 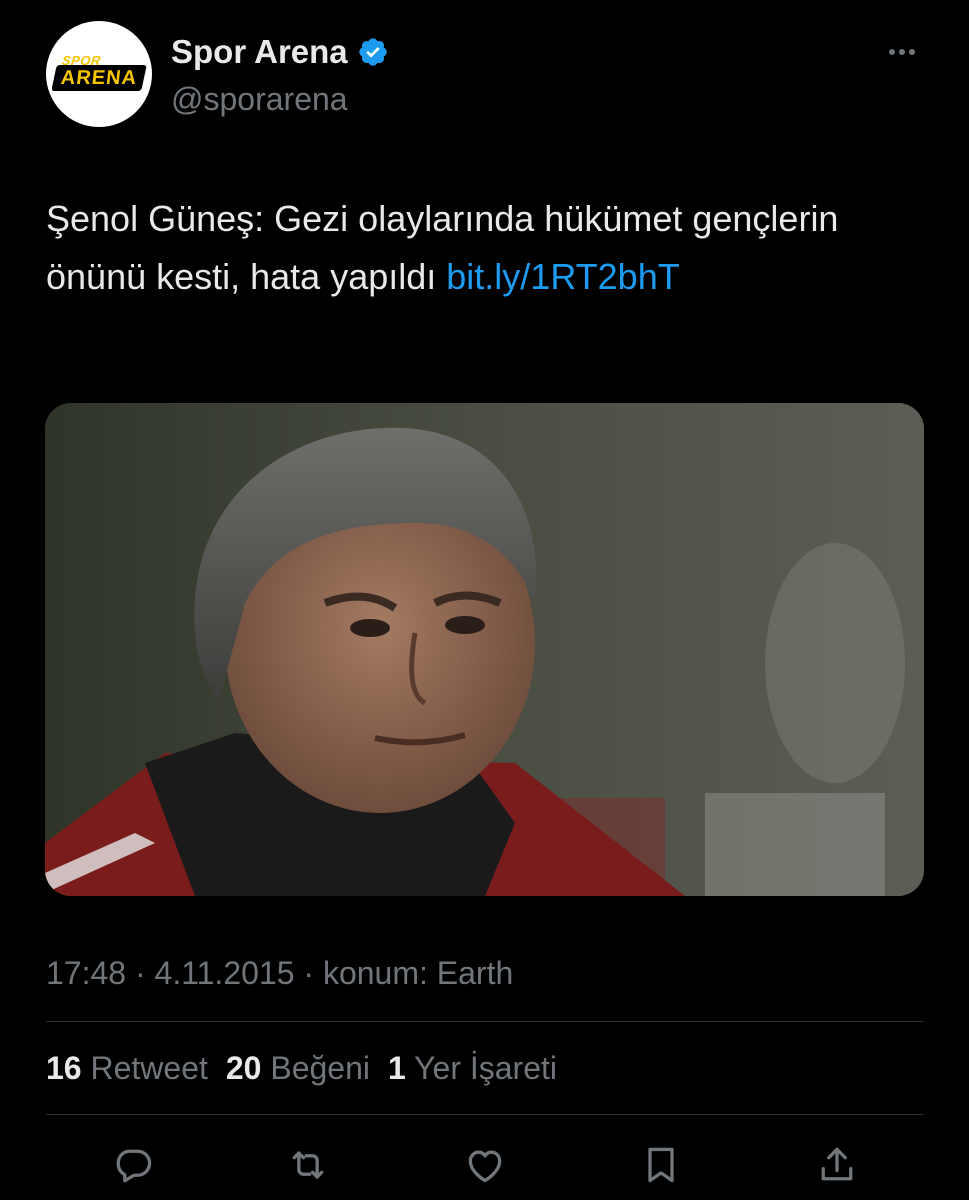 I want to click on bookmarks-count: 1, so click(x=397, y=1068).